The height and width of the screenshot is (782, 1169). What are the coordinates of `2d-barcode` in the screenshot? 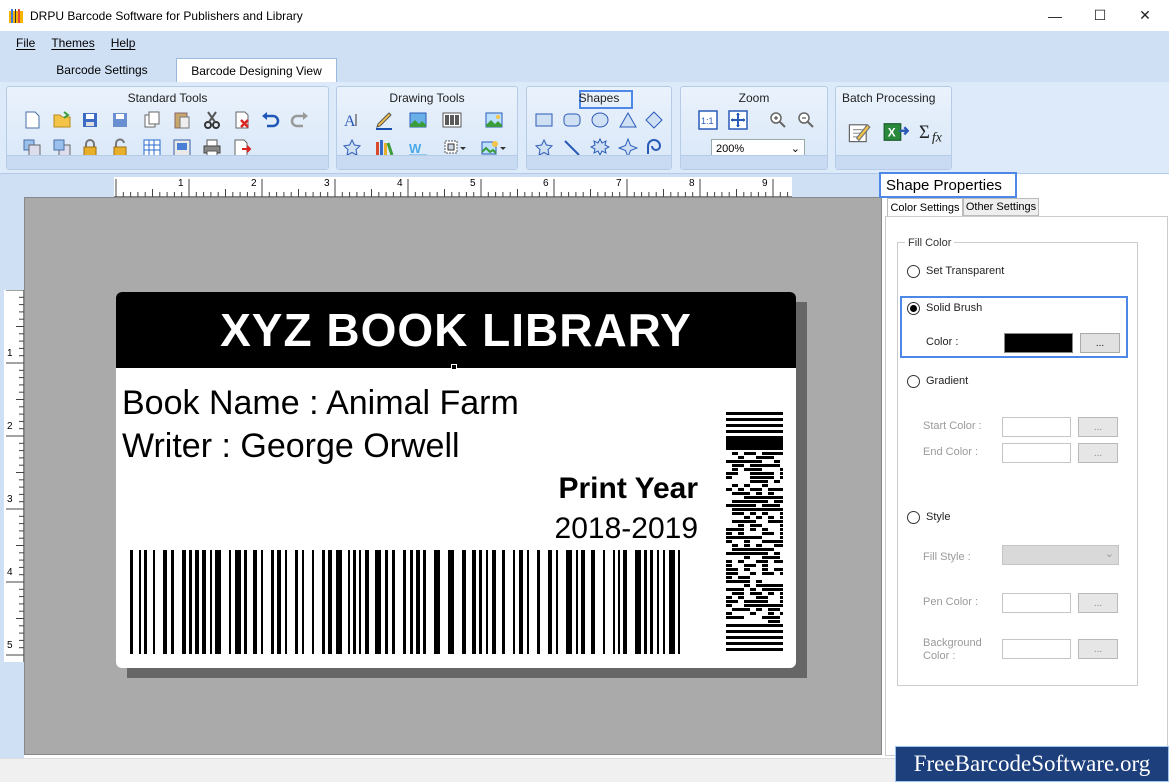 It's located at (754, 533).